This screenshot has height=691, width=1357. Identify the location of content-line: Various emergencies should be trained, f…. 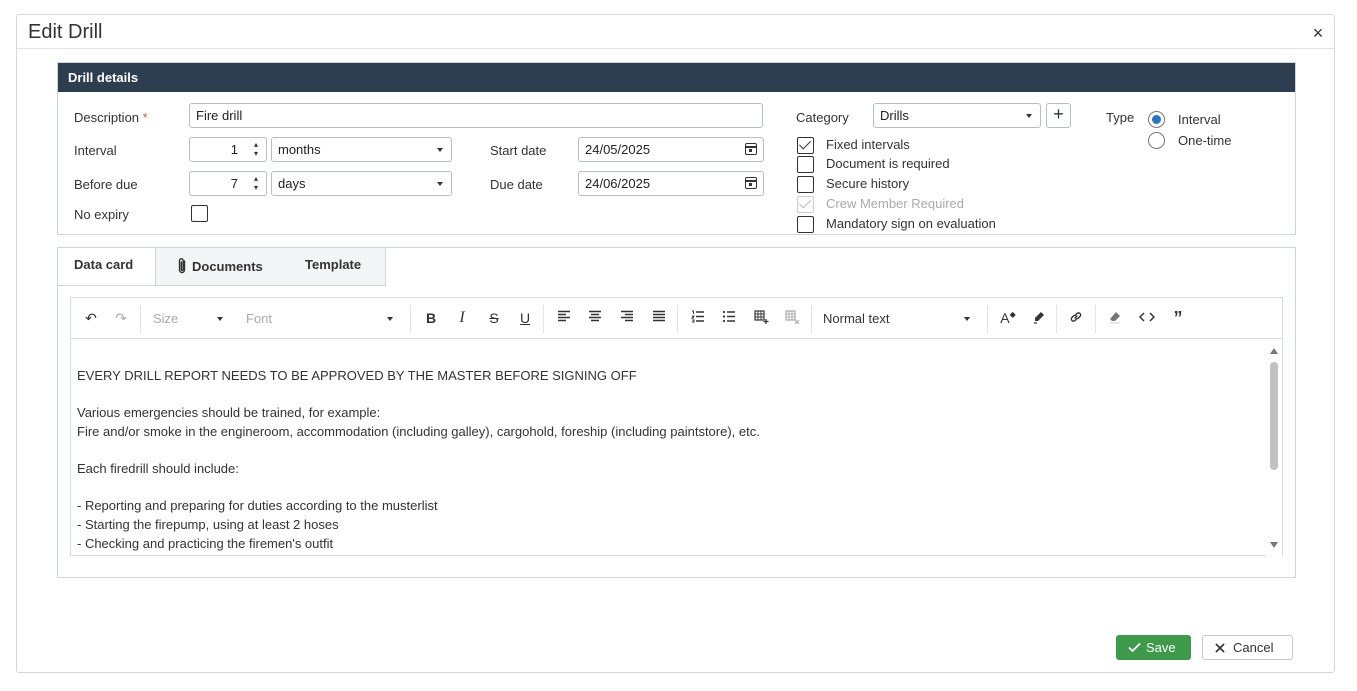
(229, 412).